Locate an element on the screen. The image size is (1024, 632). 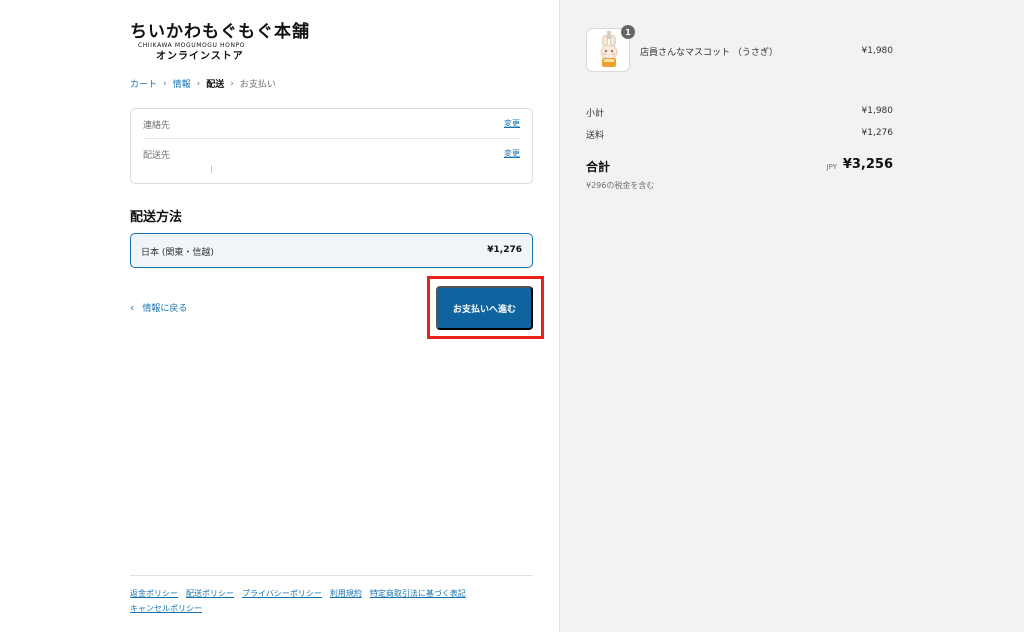
review-shipto-row: 配送先 変更 is located at coordinates (331, 161).